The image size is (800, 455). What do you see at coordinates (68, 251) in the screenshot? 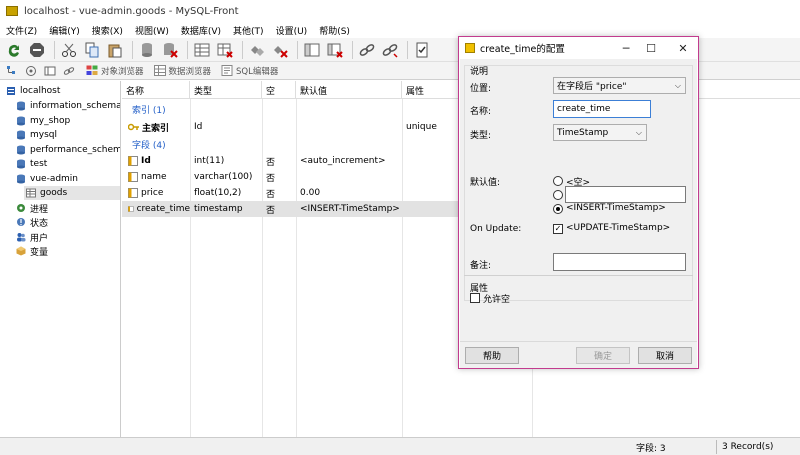
I see `tree-item-variables: 变量` at bounding box center [68, 251].